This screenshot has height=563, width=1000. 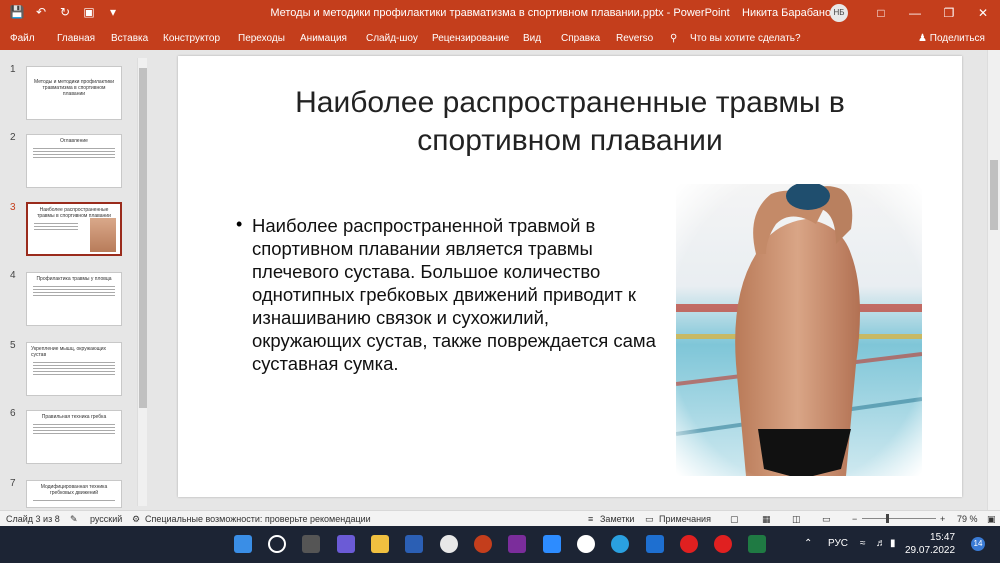 I want to click on share-button: ♟ Поделиться, so click(x=951, y=38).